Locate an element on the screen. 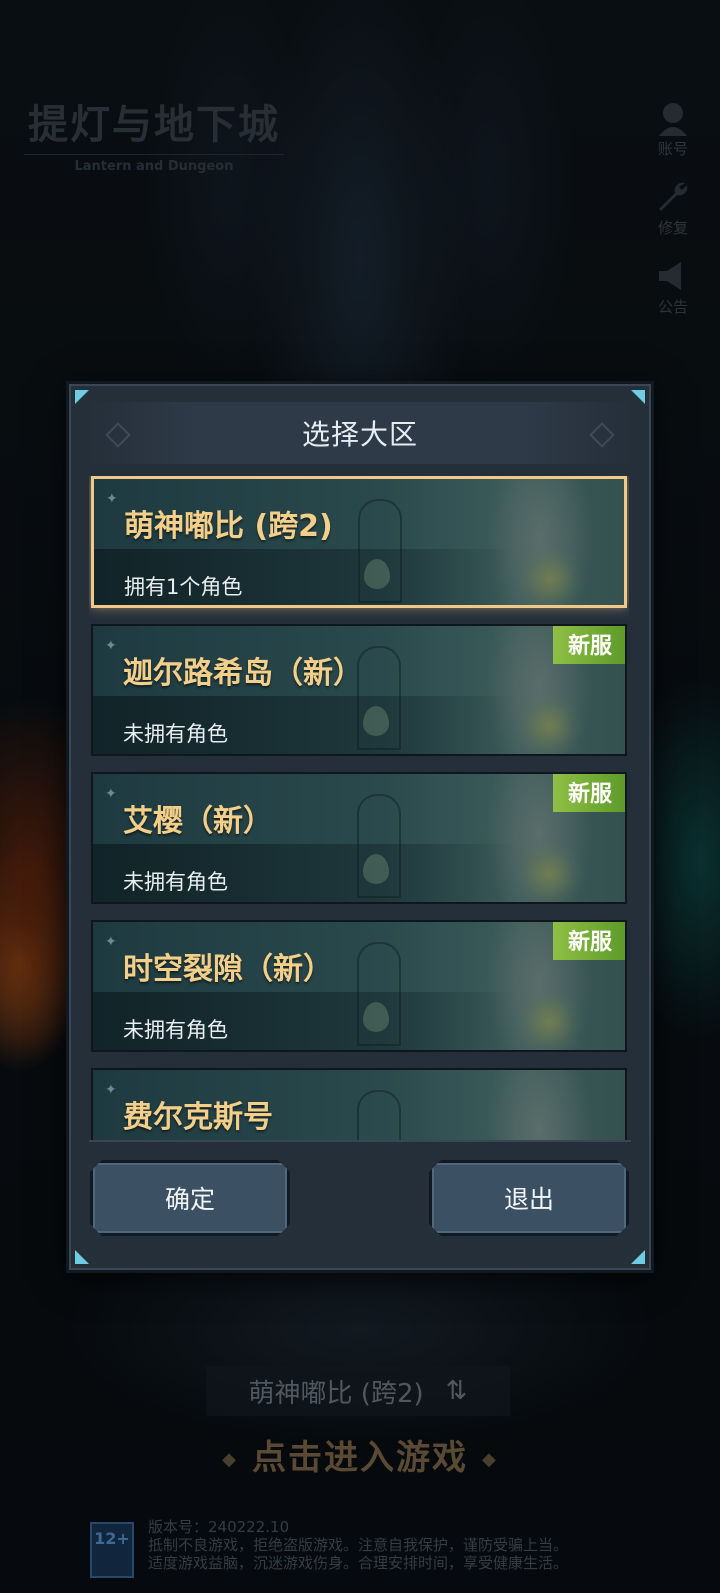 The width and height of the screenshot is (720, 1593). server-item: ✦ 艾樱（新） 未拥有角色 新服 is located at coordinates (359, 838).